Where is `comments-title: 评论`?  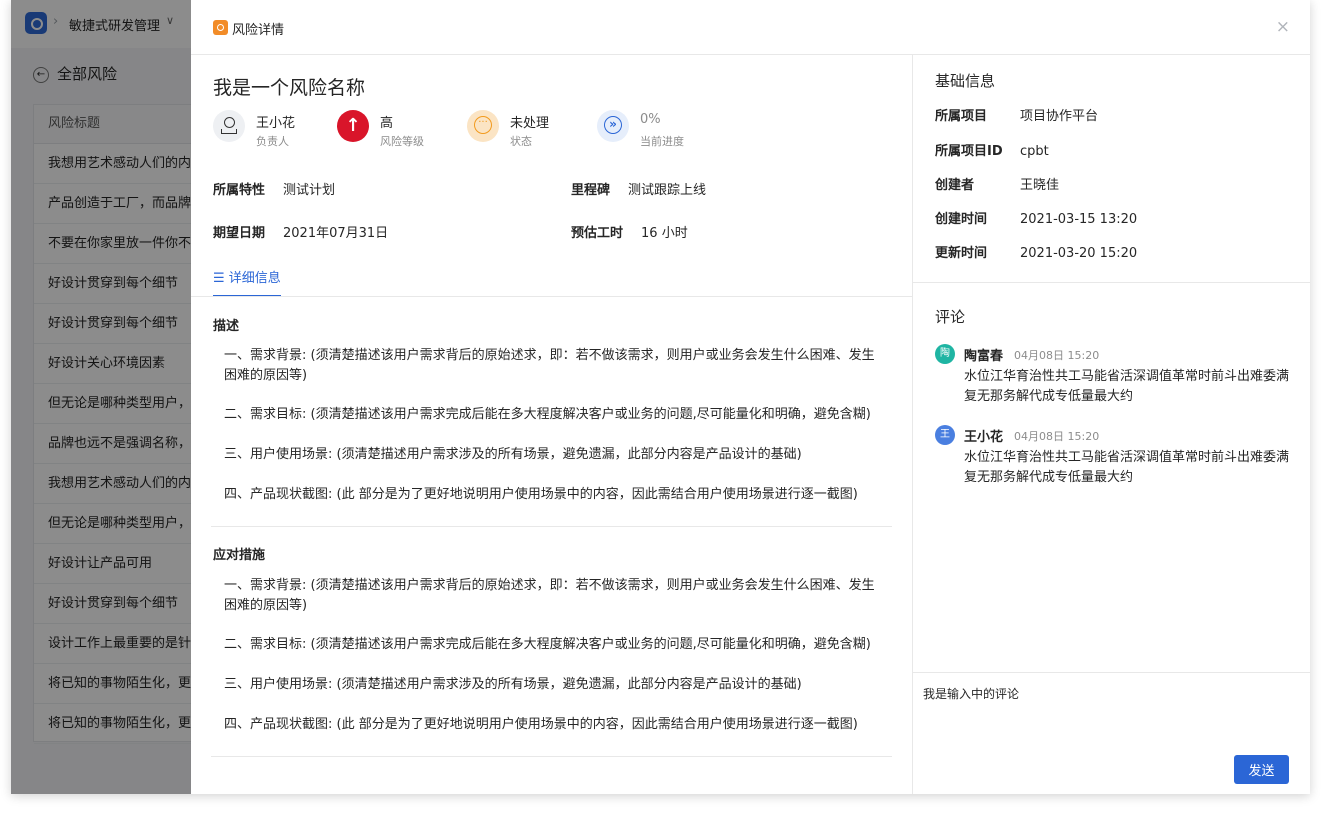
comments-title: 评论 is located at coordinates (950, 317).